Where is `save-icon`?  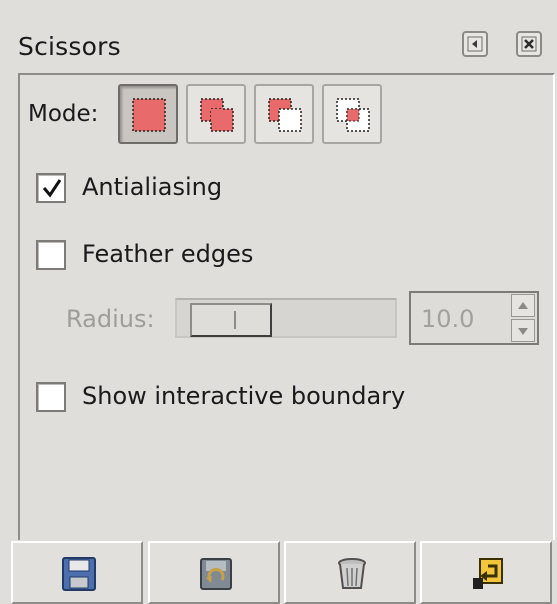
save-icon is located at coordinates (79, 574).